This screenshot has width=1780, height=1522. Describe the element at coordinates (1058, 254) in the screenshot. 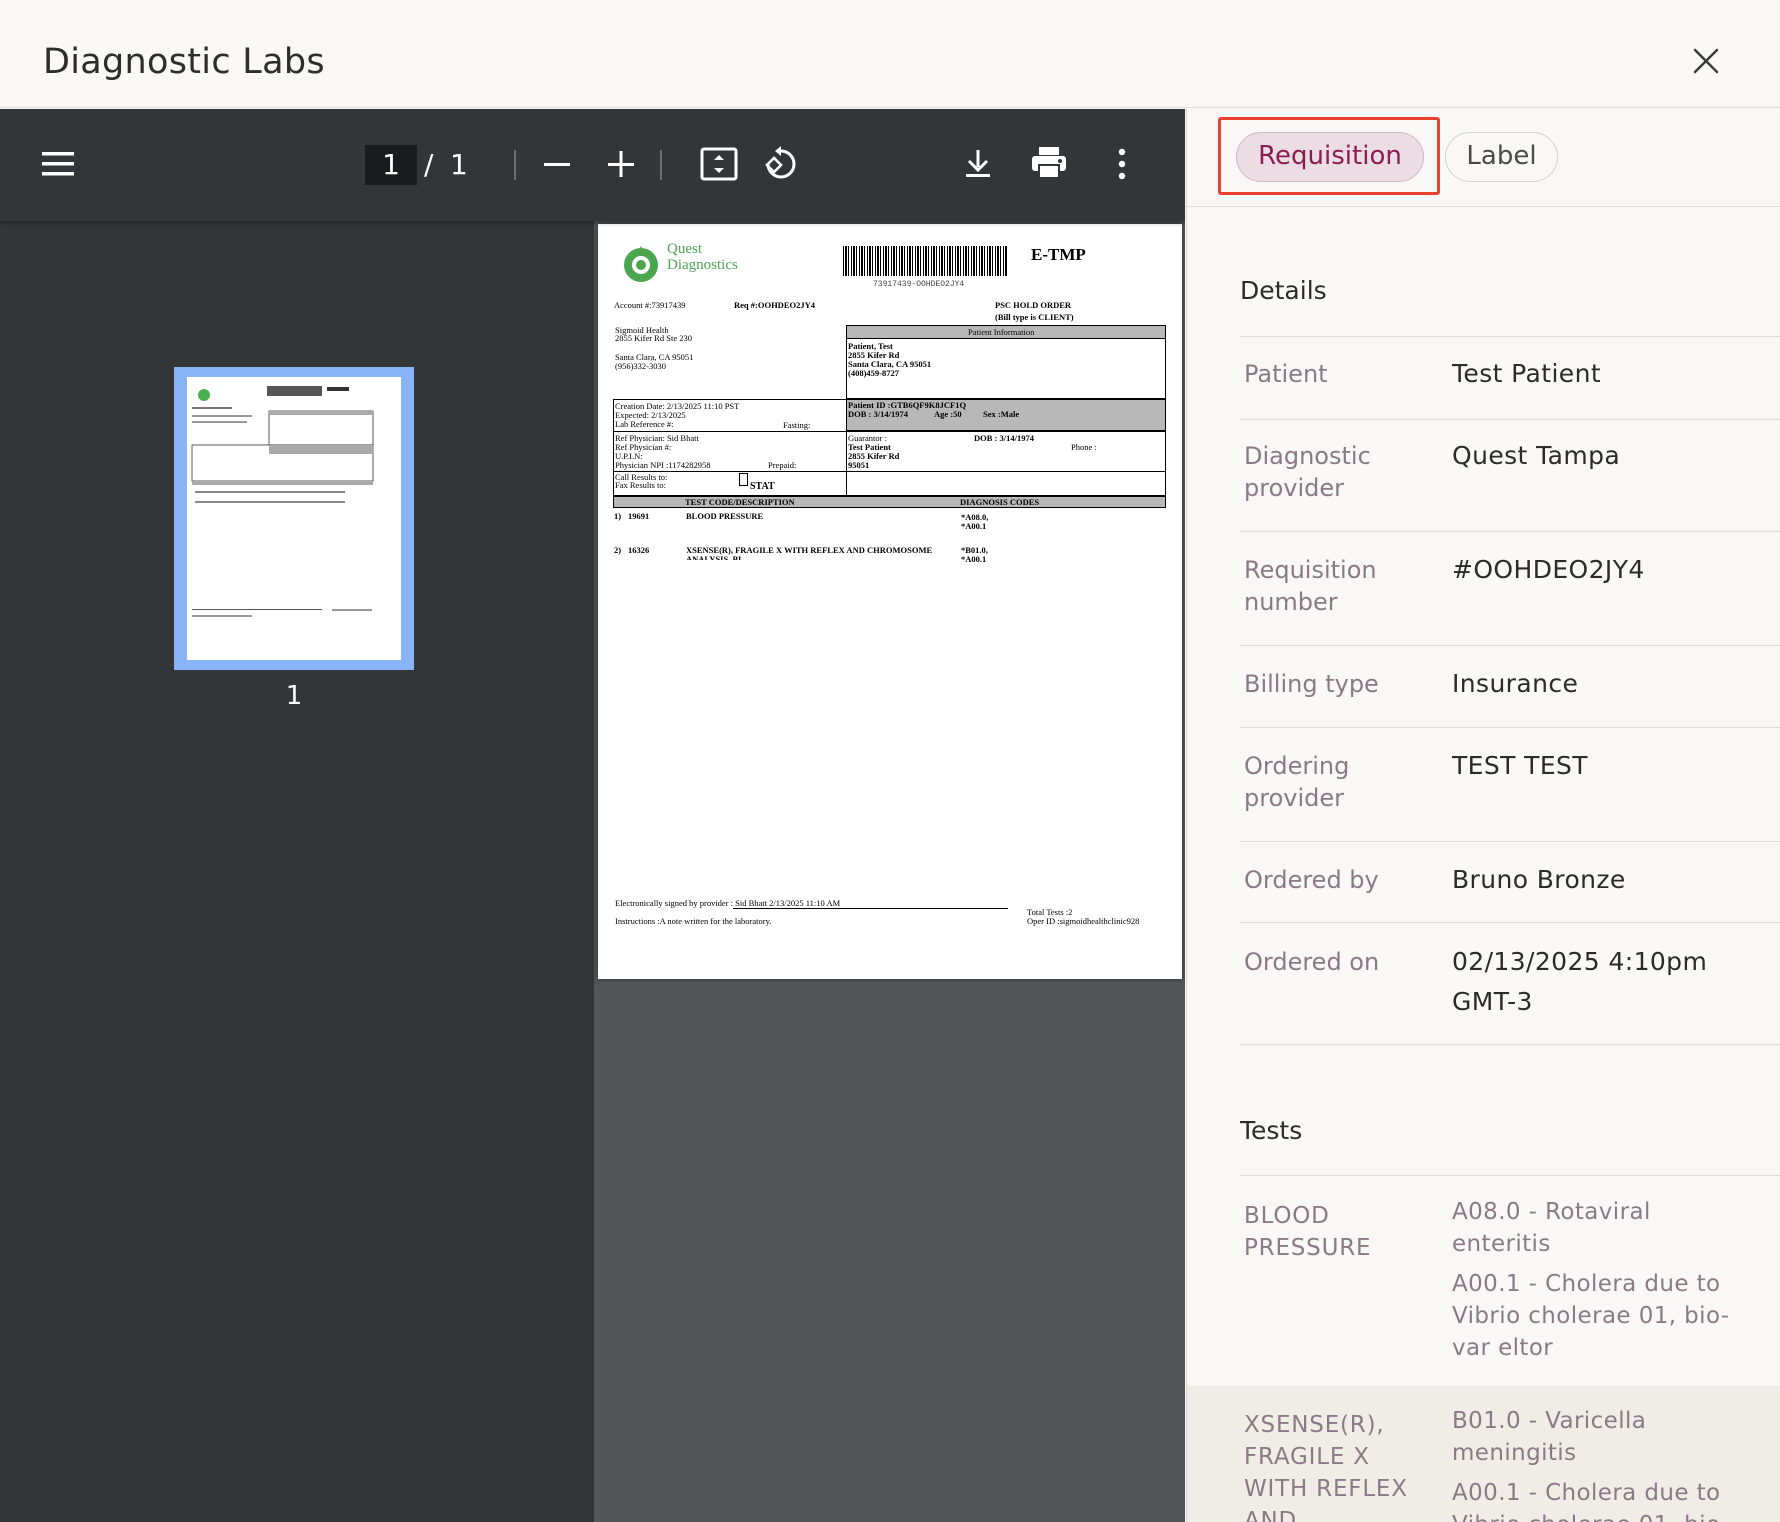

I see `document-code: E-TMP` at that location.